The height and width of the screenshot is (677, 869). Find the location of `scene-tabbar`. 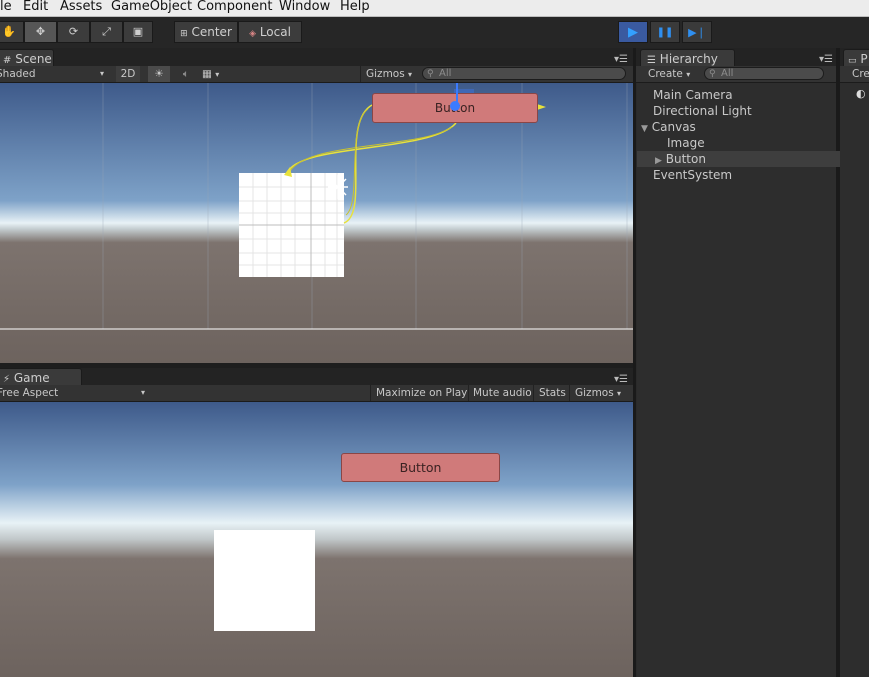

scene-tabbar is located at coordinates (316, 57).